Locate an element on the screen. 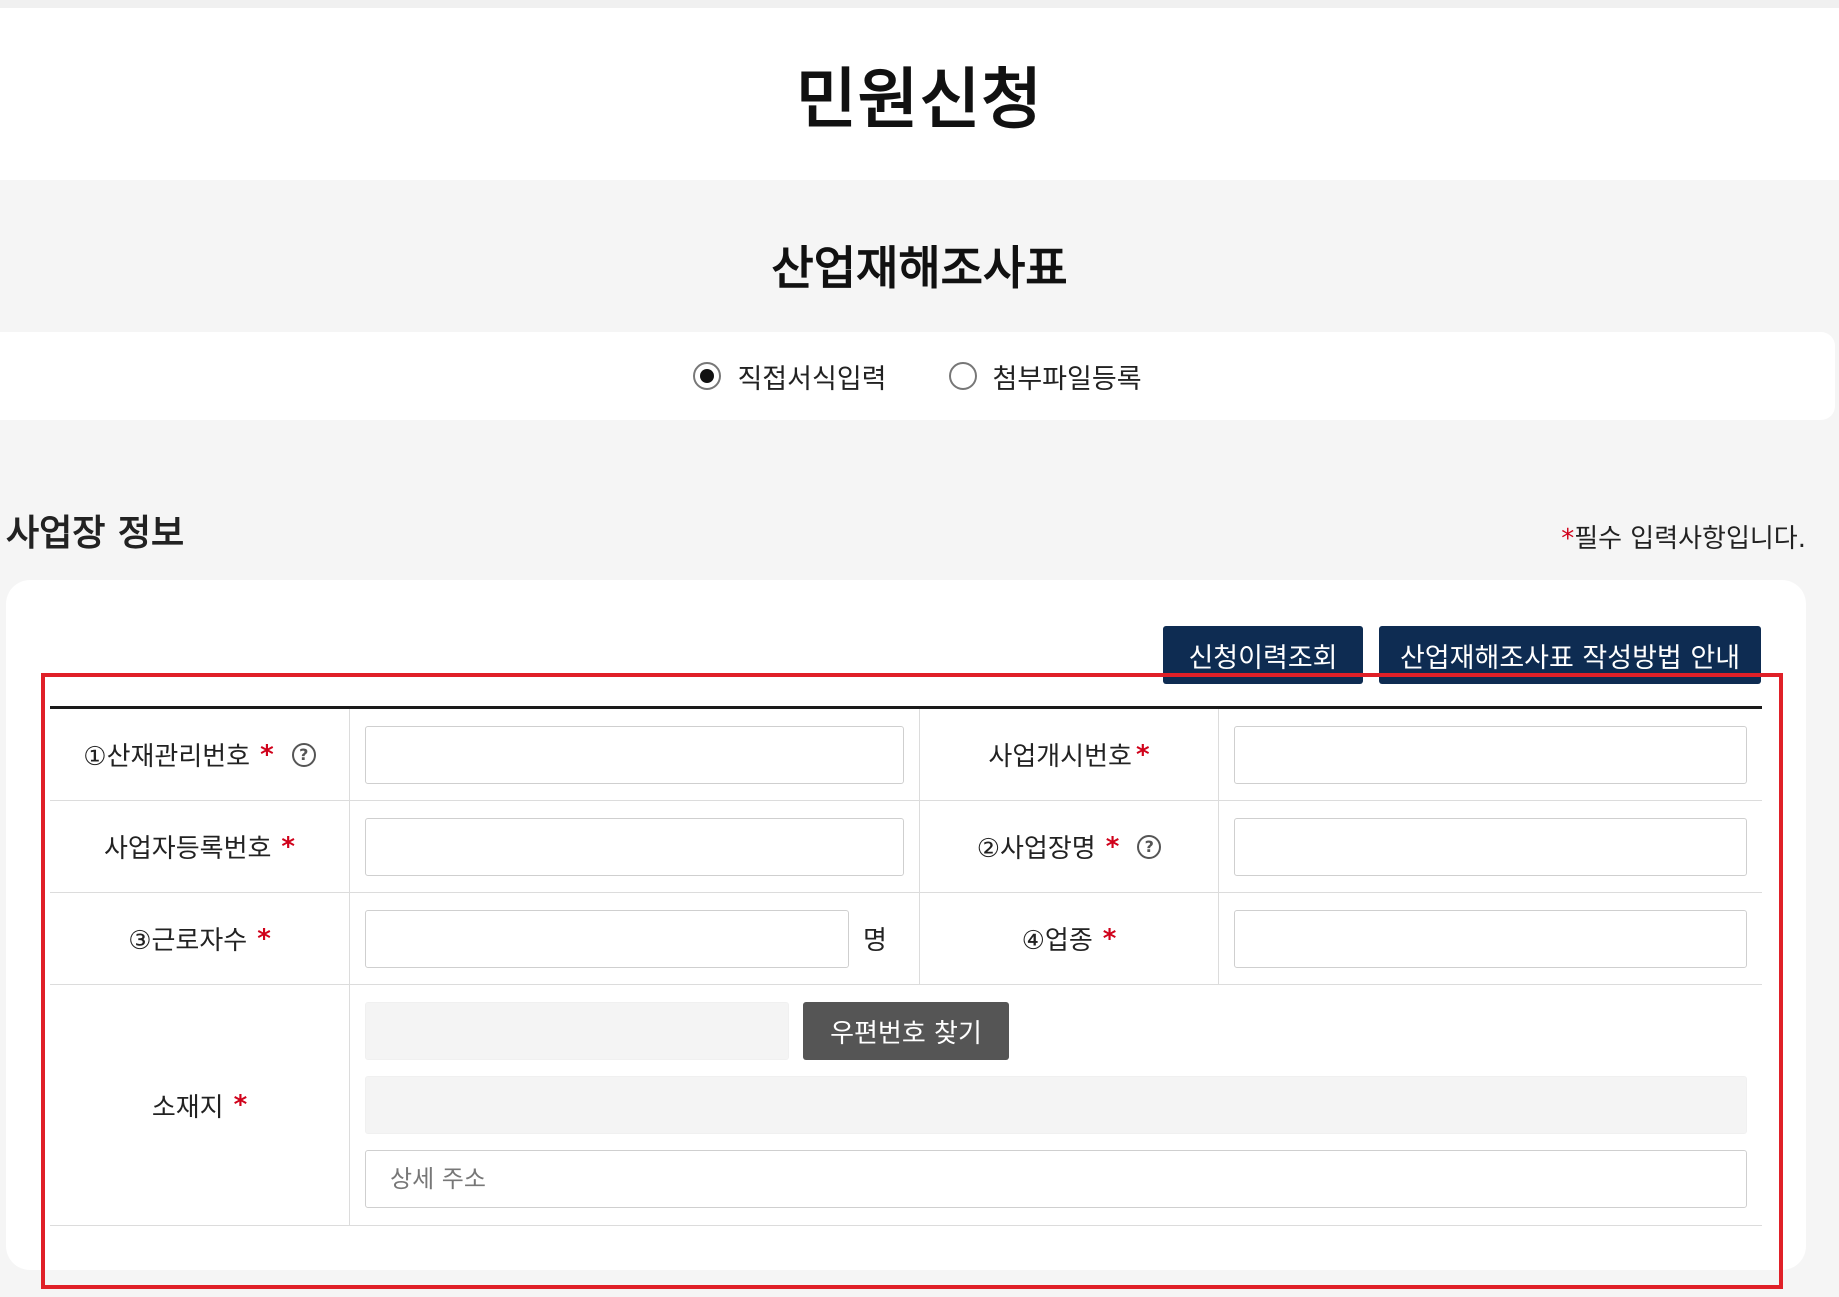  worker-count-label: ③근로자수 * is located at coordinates (200, 938).